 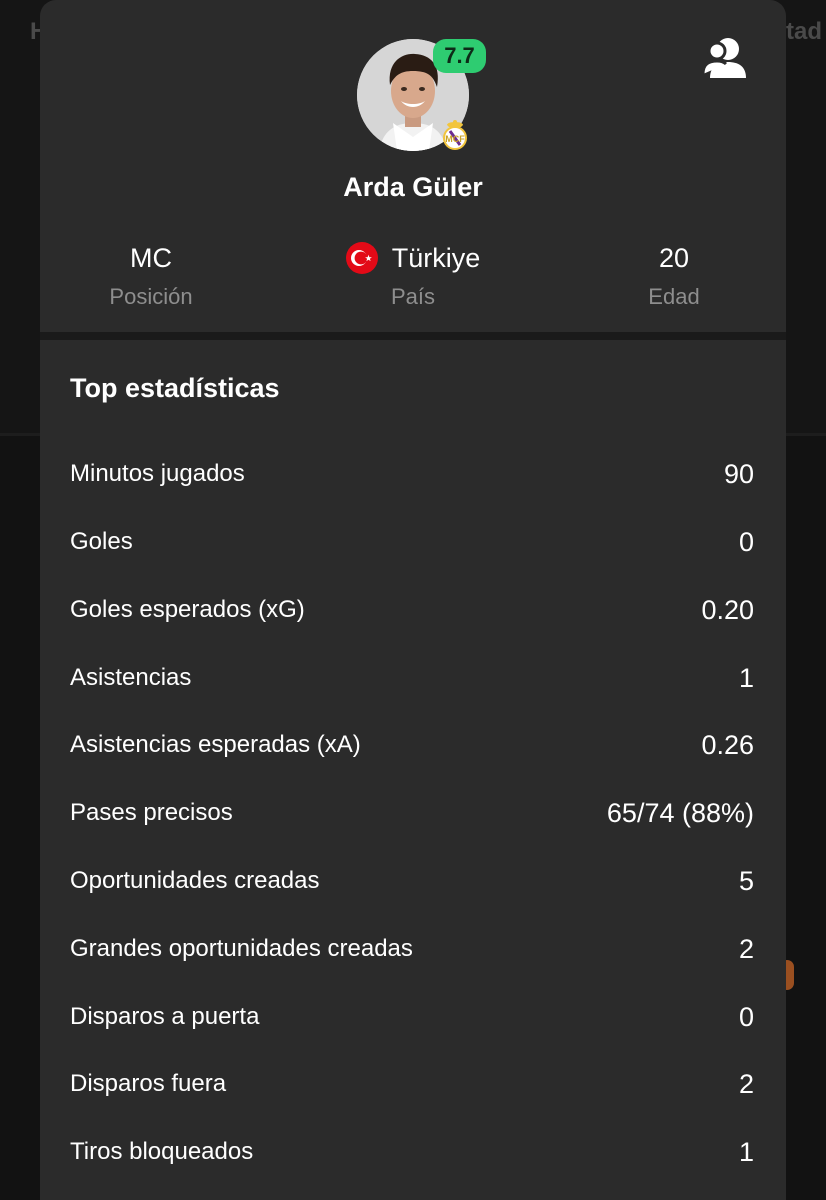 What do you see at coordinates (413, 187) in the screenshot?
I see `player-name: Arda Güler` at bounding box center [413, 187].